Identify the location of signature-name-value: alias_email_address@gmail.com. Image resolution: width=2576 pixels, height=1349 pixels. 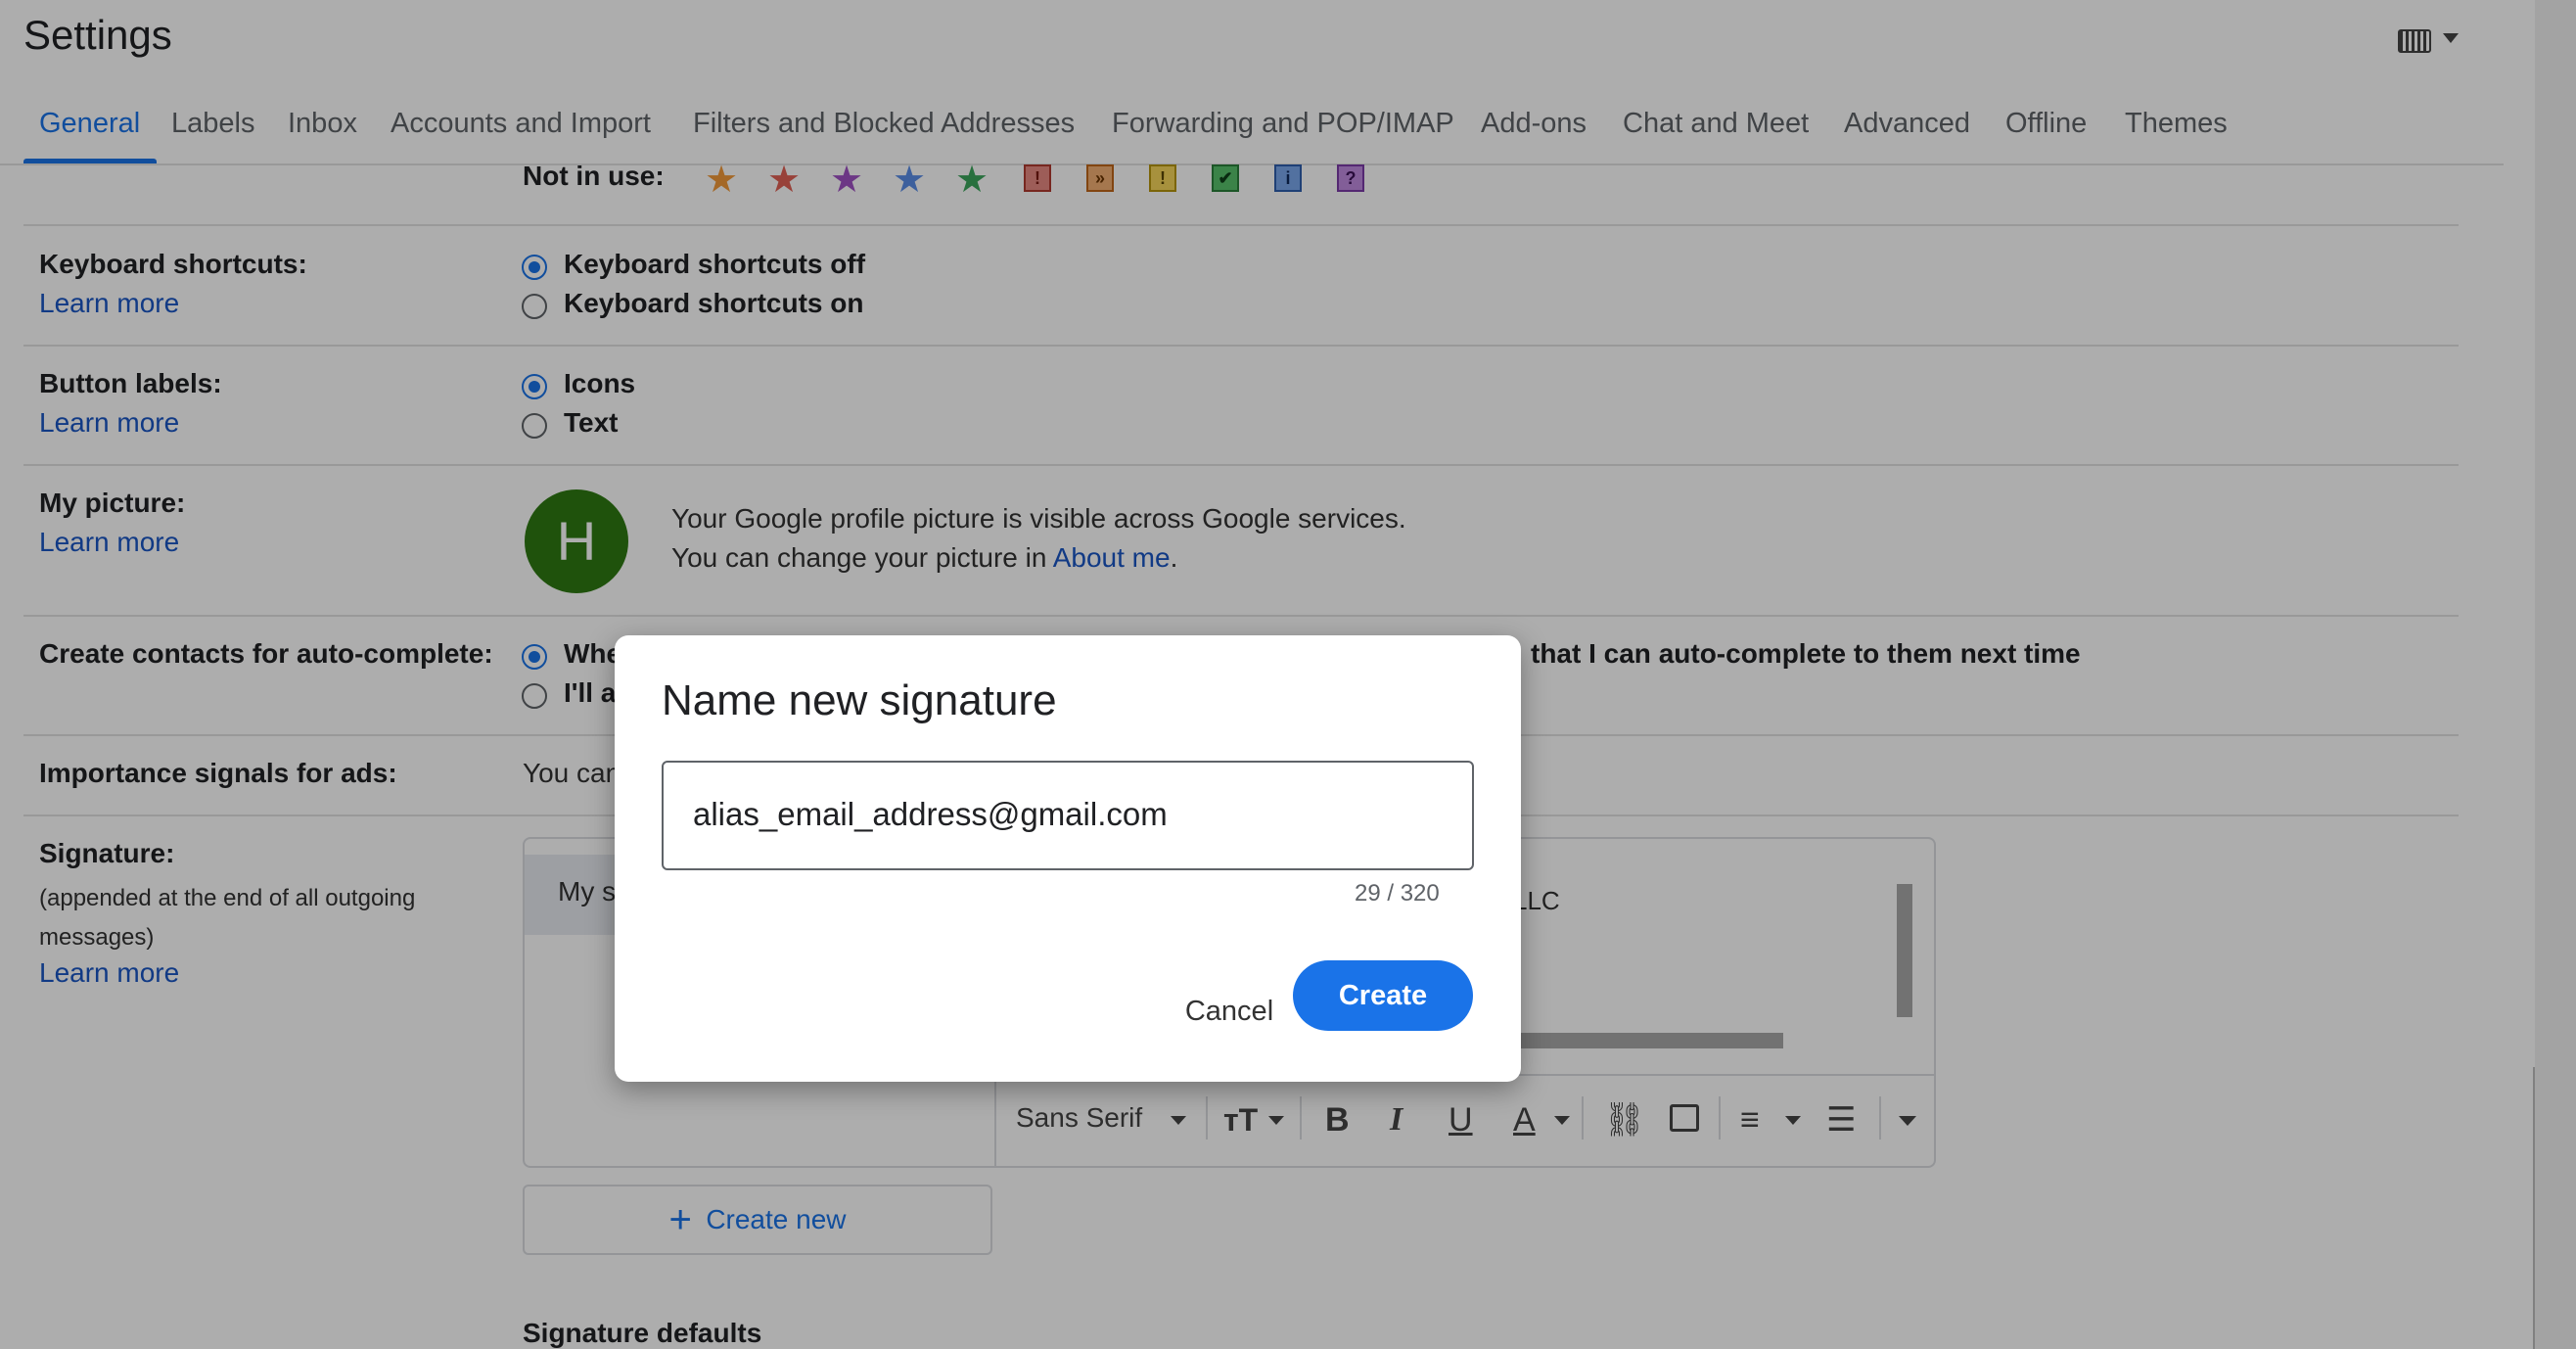
(931, 814).